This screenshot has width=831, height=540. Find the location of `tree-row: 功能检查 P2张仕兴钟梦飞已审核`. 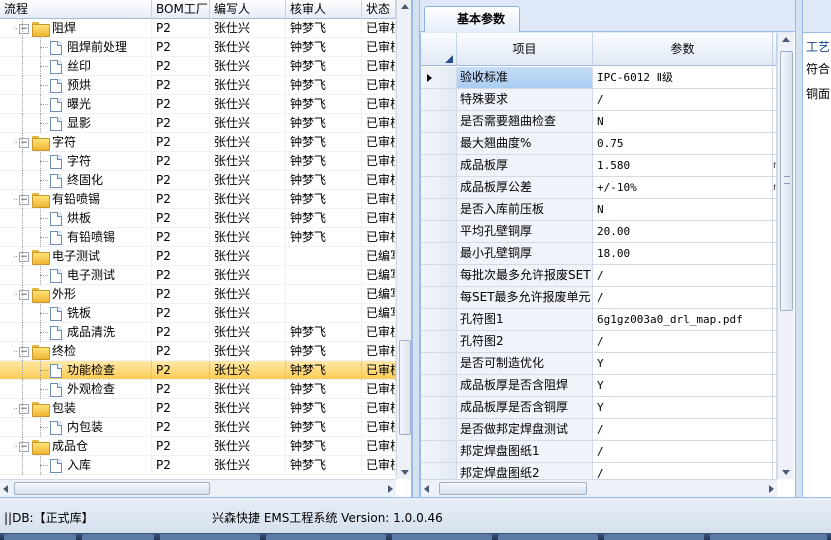

tree-row: 功能检查 P2张仕兴钟梦飞已审核 is located at coordinates (198, 370).